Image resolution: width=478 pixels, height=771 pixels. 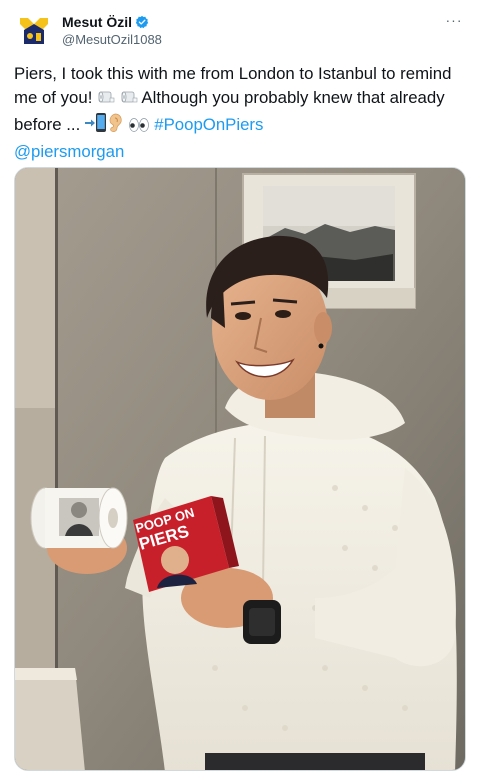 I want to click on verified-badge-icon, so click(x=142, y=22).